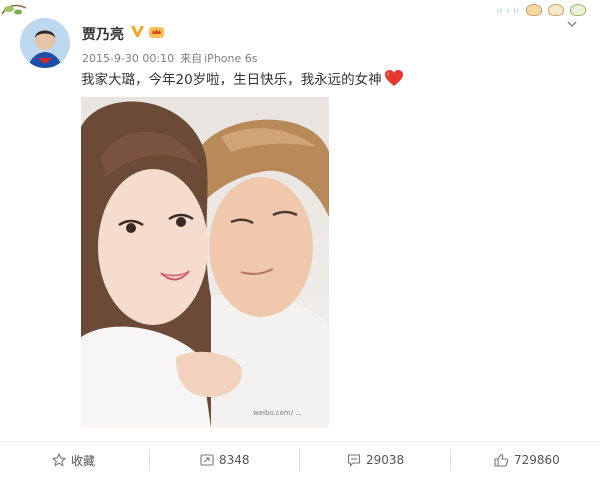 The width and height of the screenshot is (600, 477). I want to click on dots-decoration-icon: ıı ı ıı, so click(508, 10).